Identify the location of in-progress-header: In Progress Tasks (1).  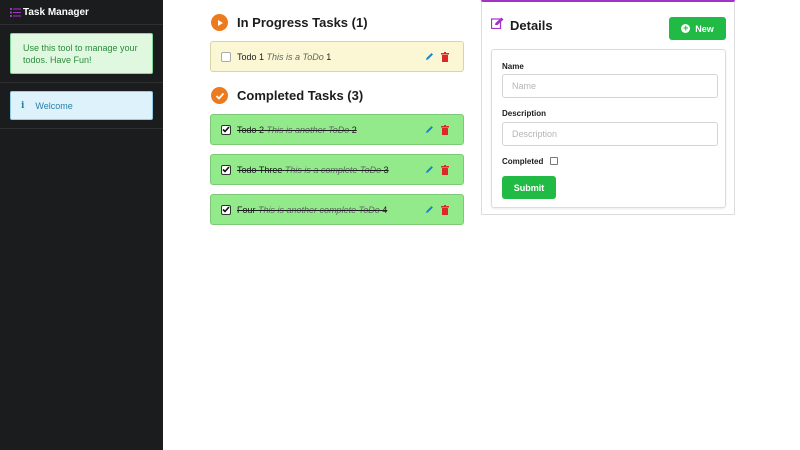
(289, 22).